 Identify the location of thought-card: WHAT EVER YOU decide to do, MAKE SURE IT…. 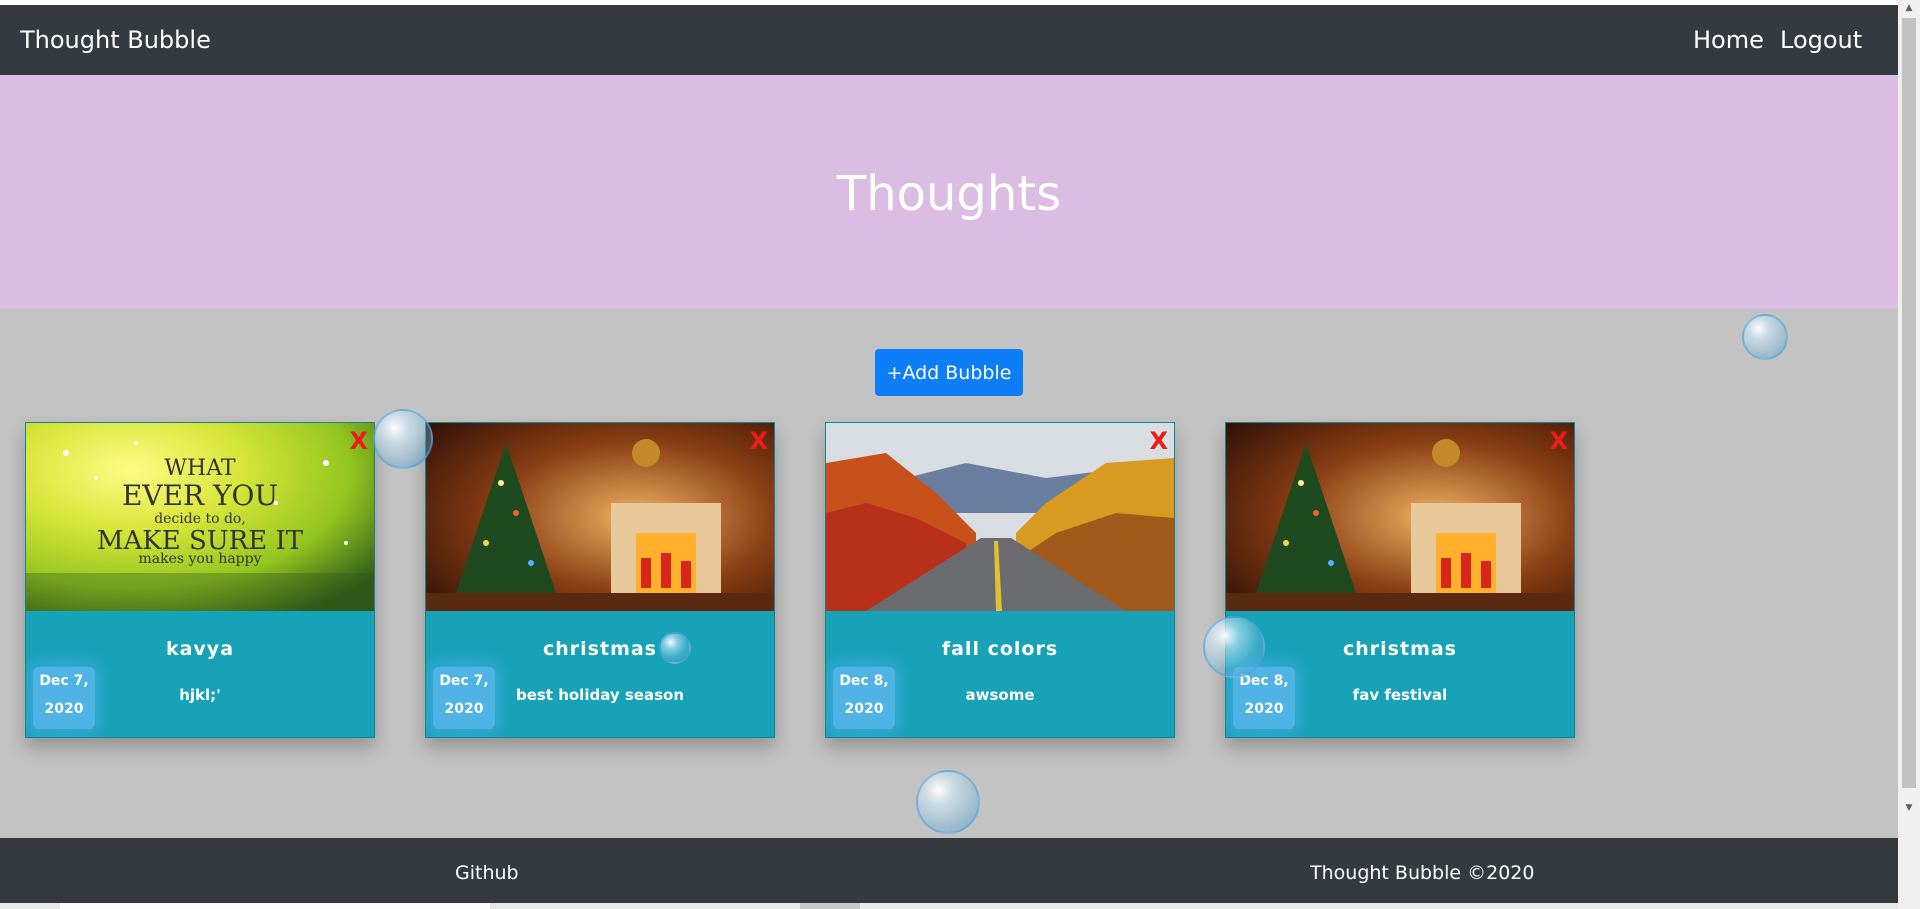
(200, 580).